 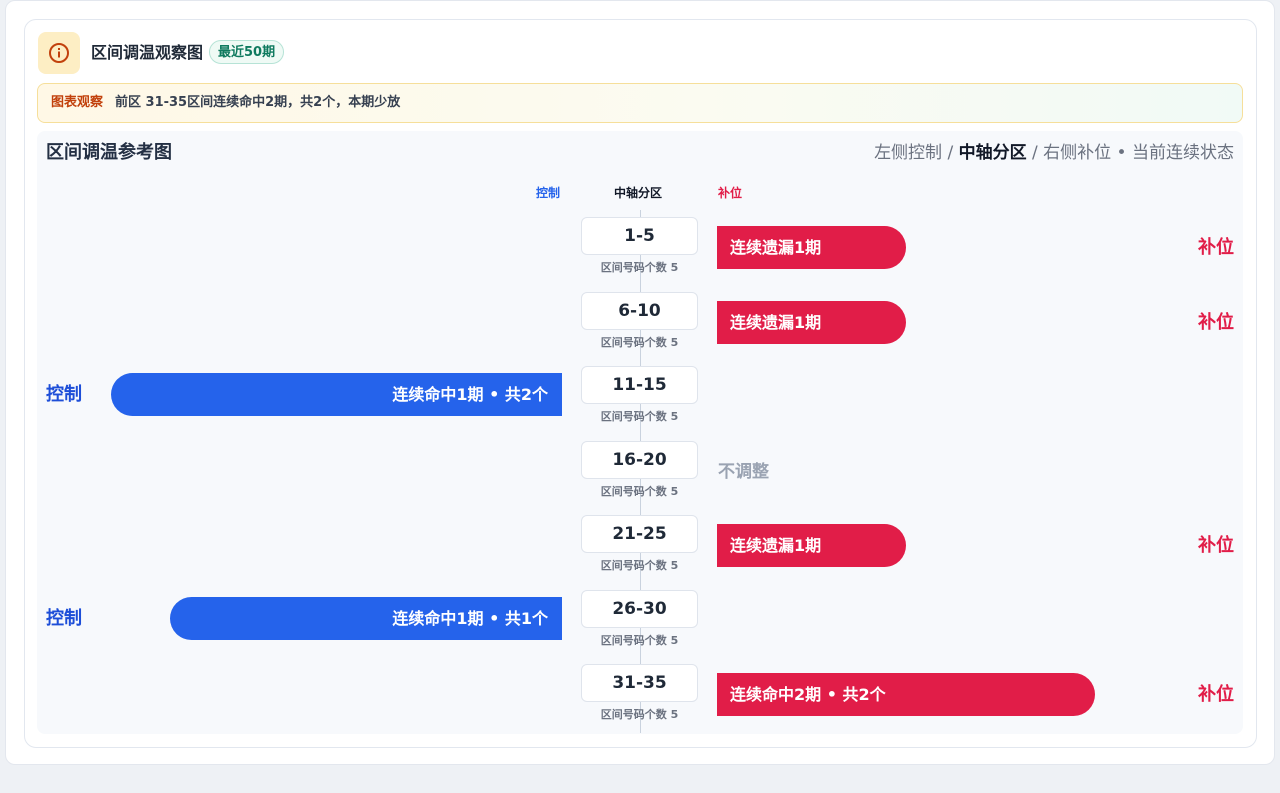 I want to click on zone-row: 31-35 区间号码个数 5 连续命中2期 • 共2个 补位, so click(x=640, y=701).